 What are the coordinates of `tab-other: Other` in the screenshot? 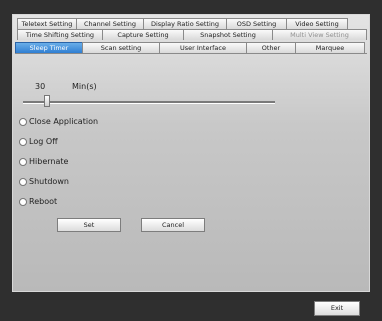 It's located at (271, 47).